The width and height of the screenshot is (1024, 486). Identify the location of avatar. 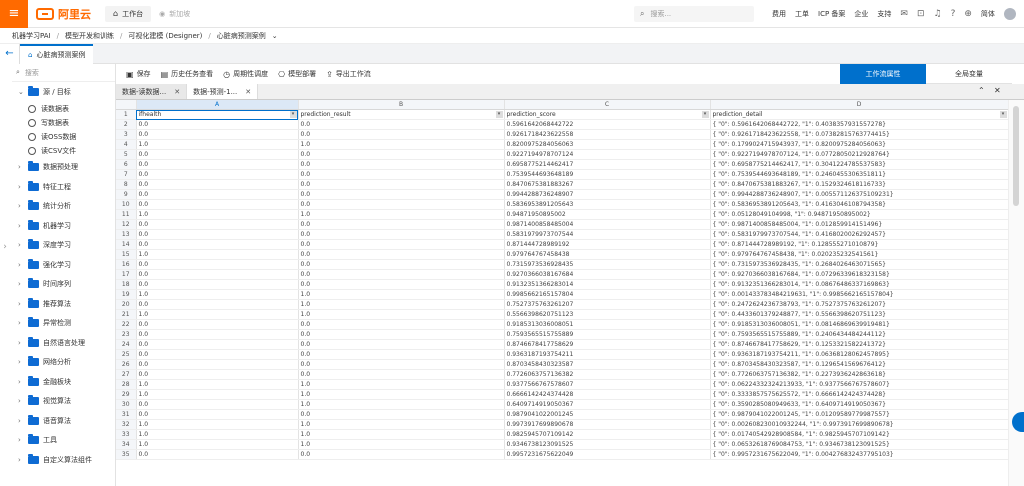
(1009, 14).